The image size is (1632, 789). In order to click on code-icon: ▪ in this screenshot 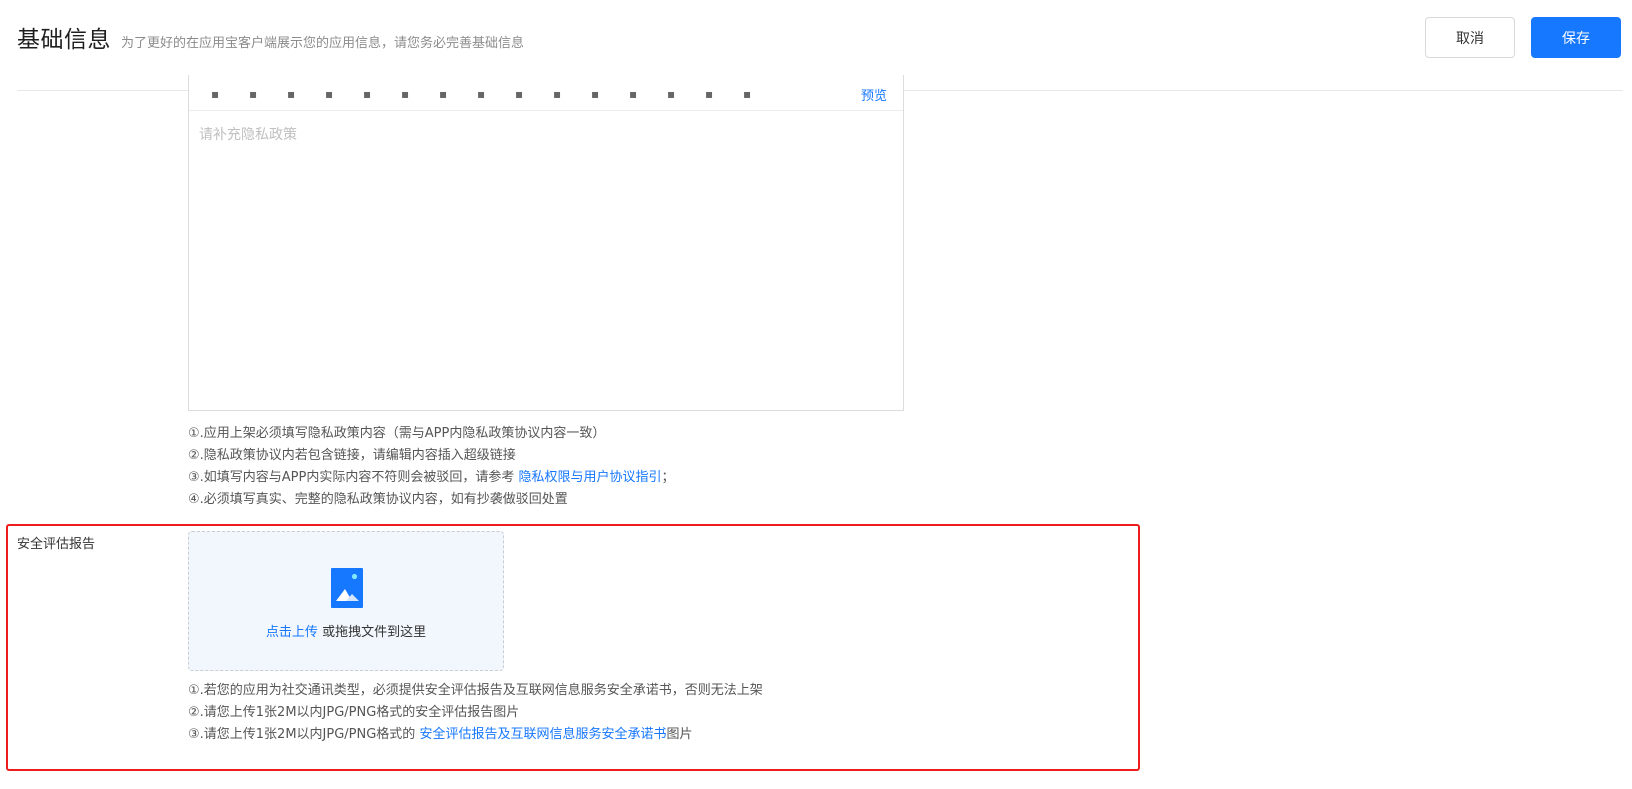, I will do `click(709, 94)`.